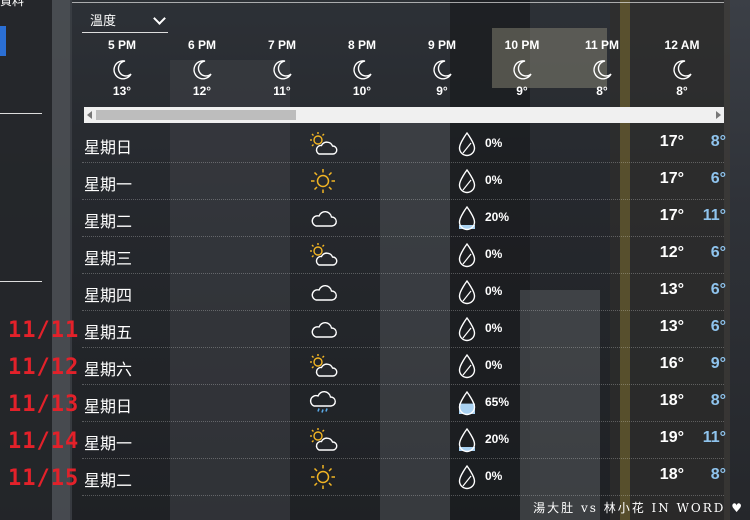  What do you see at coordinates (404, 218) in the screenshot?
I see `day-row: 星期二 20% 17° 11°` at bounding box center [404, 218].